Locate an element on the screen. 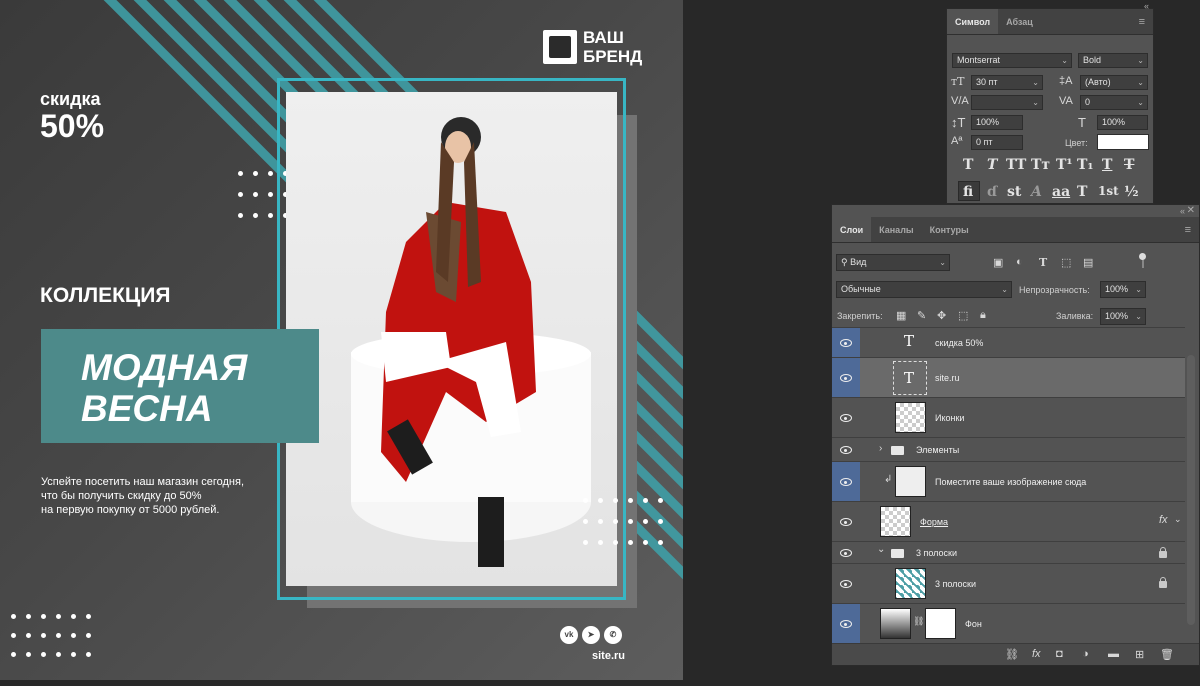 Image resolution: width=1200 pixels, height=686 pixels. layer-name: Иконки is located at coordinates (950, 418).